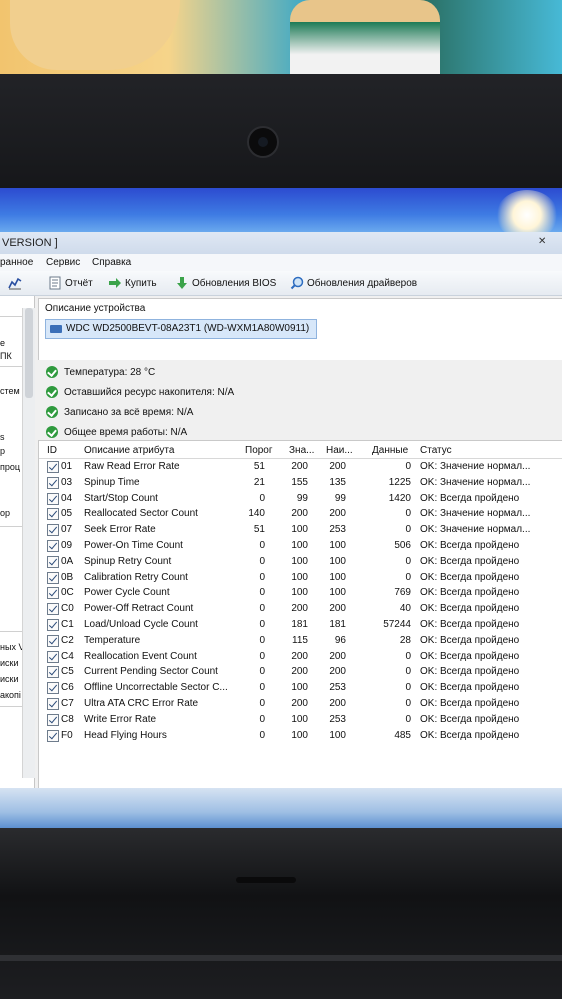  Describe the element at coordinates (256, 514) in the screenshot. I see `cell-threshold: 140` at that location.